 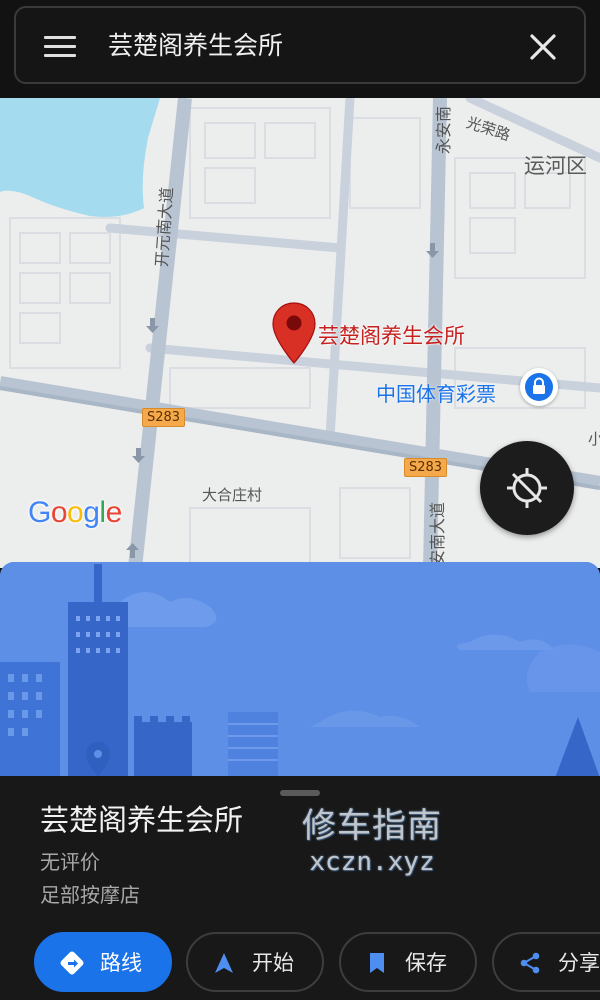 What do you see at coordinates (543, 47) in the screenshot?
I see `close-icon` at bounding box center [543, 47].